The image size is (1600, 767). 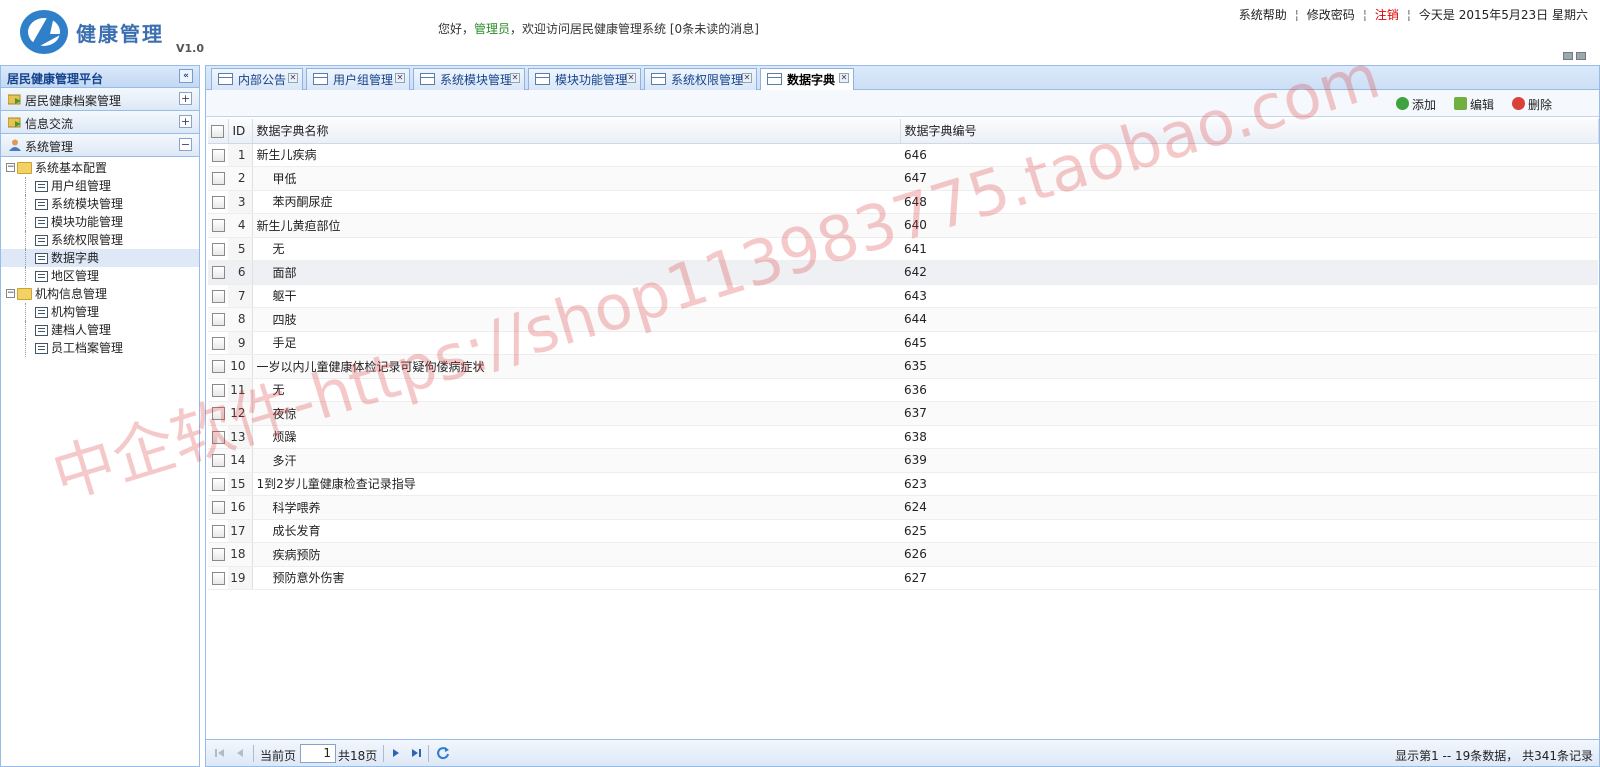 What do you see at coordinates (100, 204) in the screenshot?
I see `tree-node-system-modules: 系统模块管理` at bounding box center [100, 204].